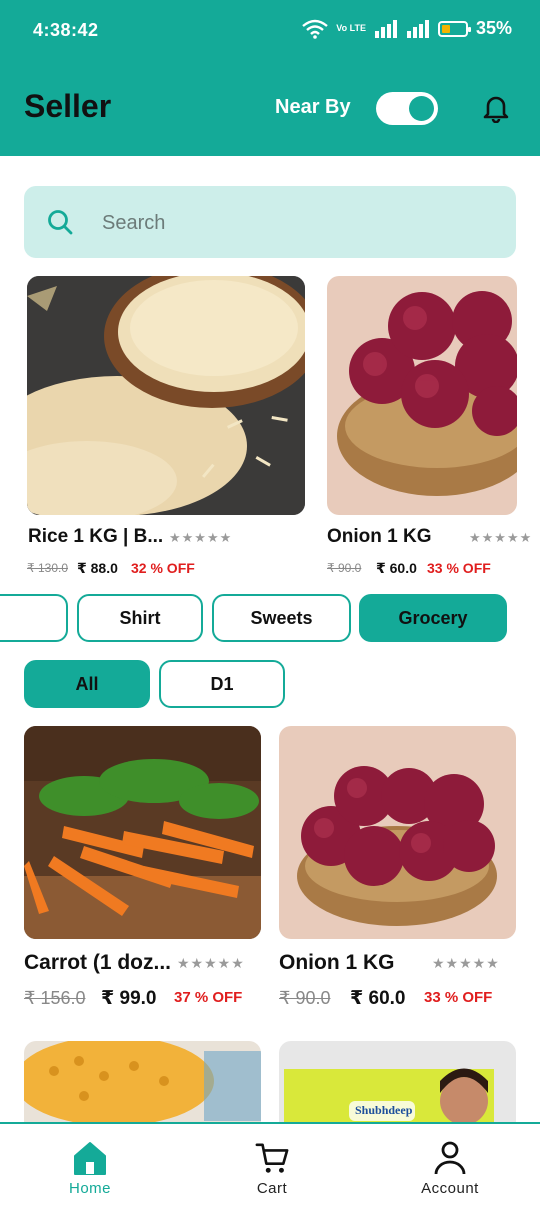 This screenshot has width=540, height=1206. I want to click on search-input, so click(297, 223).